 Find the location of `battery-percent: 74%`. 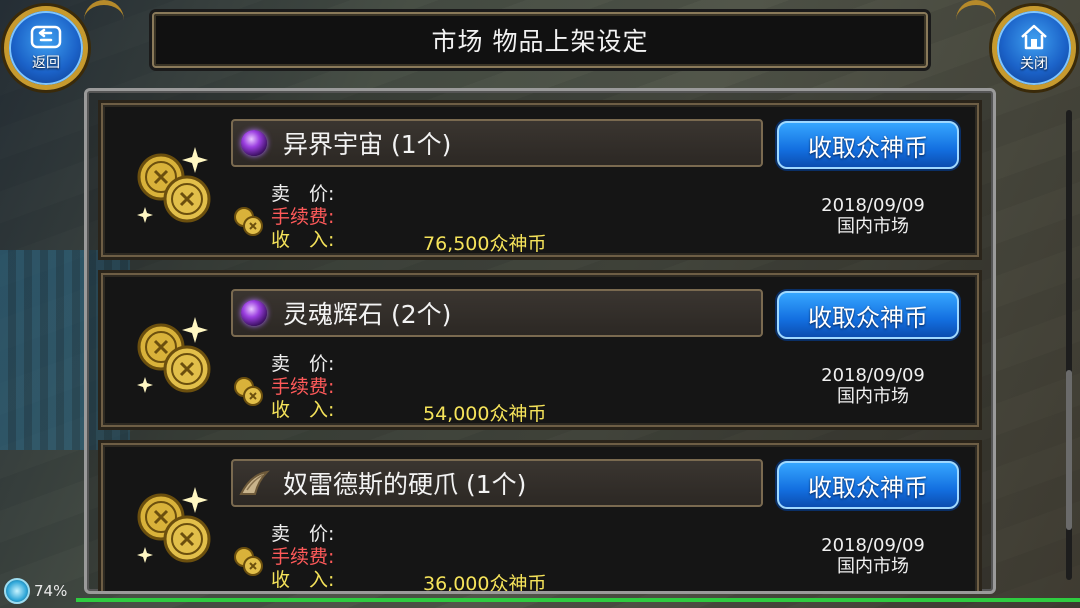

battery-percent: 74% is located at coordinates (51, 591).